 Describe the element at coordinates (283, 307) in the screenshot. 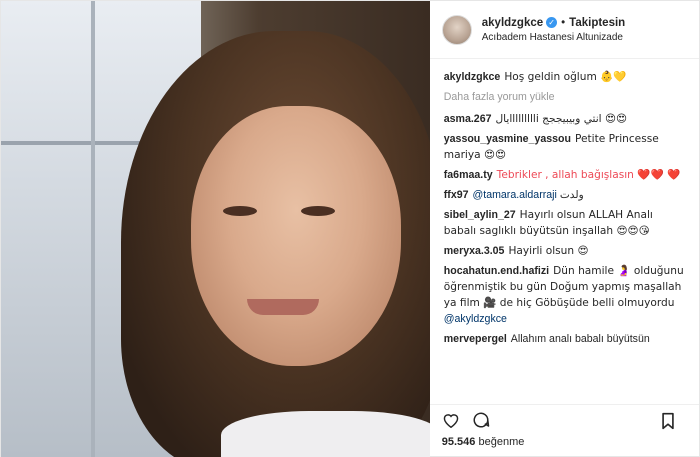

I see `mouth` at that location.